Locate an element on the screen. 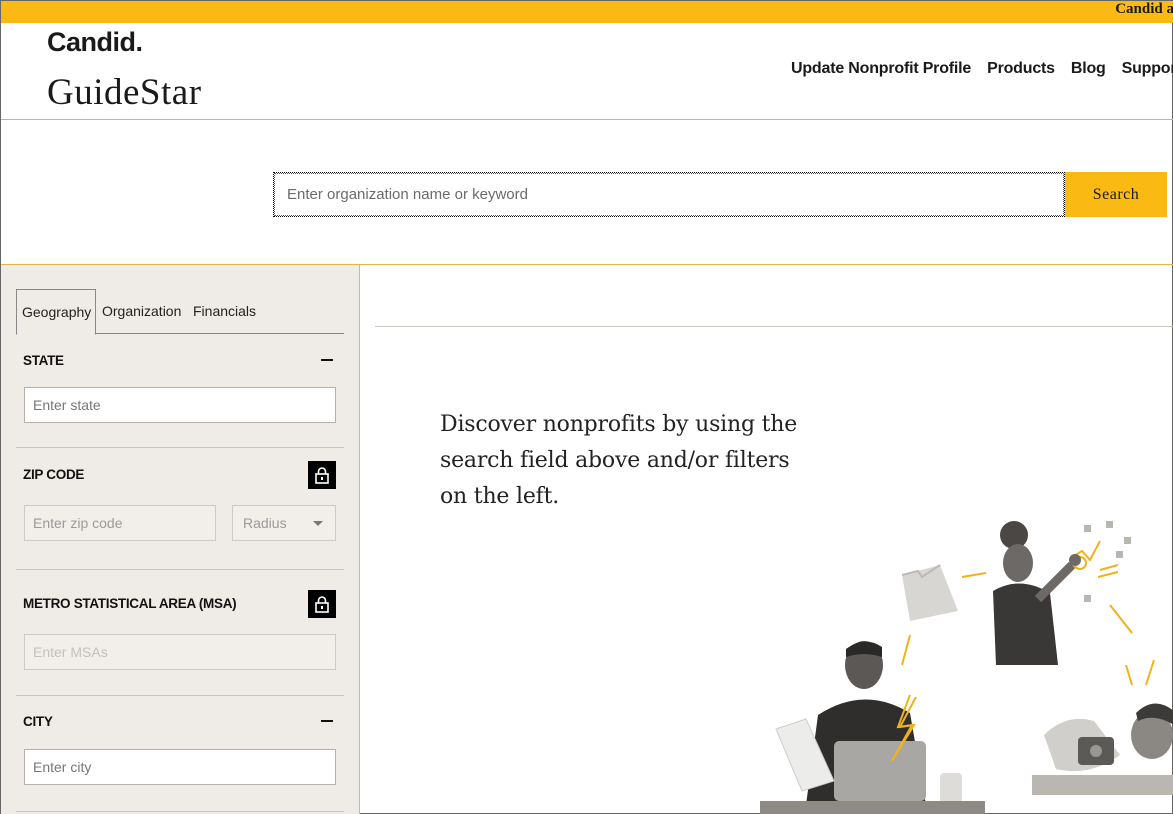 The image size is (1173, 814). chevron-down-icon is located at coordinates (318, 523).